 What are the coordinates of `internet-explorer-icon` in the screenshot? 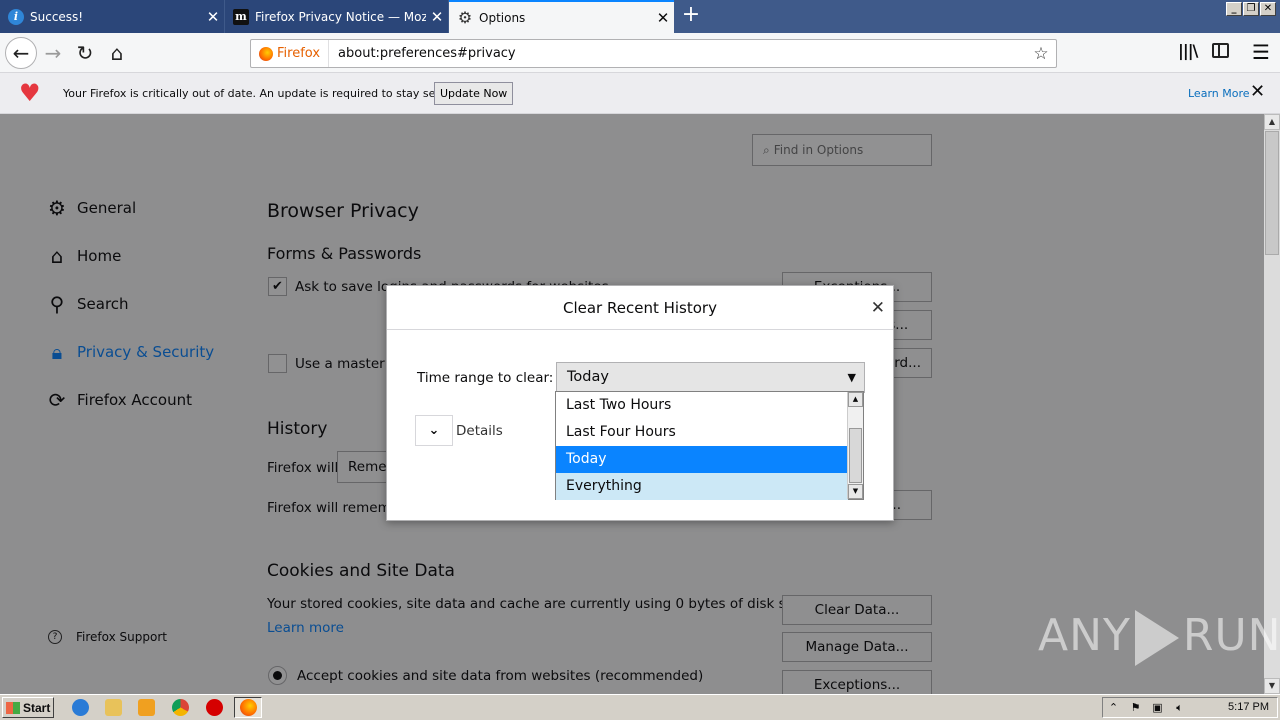 It's located at (80, 707).